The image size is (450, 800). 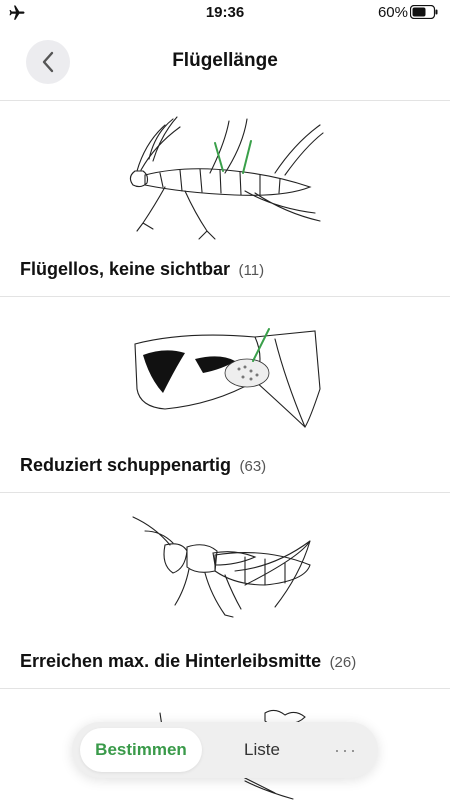 I want to click on more-options-button: ···, so click(x=346, y=750).